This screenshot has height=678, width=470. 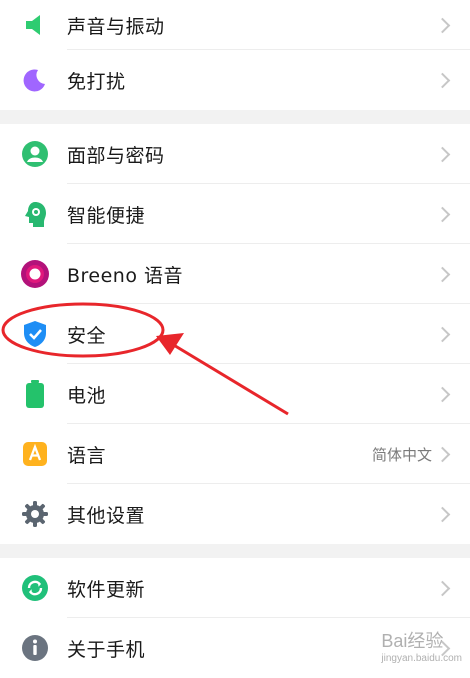 What do you see at coordinates (87, 395) in the screenshot?
I see `settings-item-label: 电池` at bounding box center [87, 395].